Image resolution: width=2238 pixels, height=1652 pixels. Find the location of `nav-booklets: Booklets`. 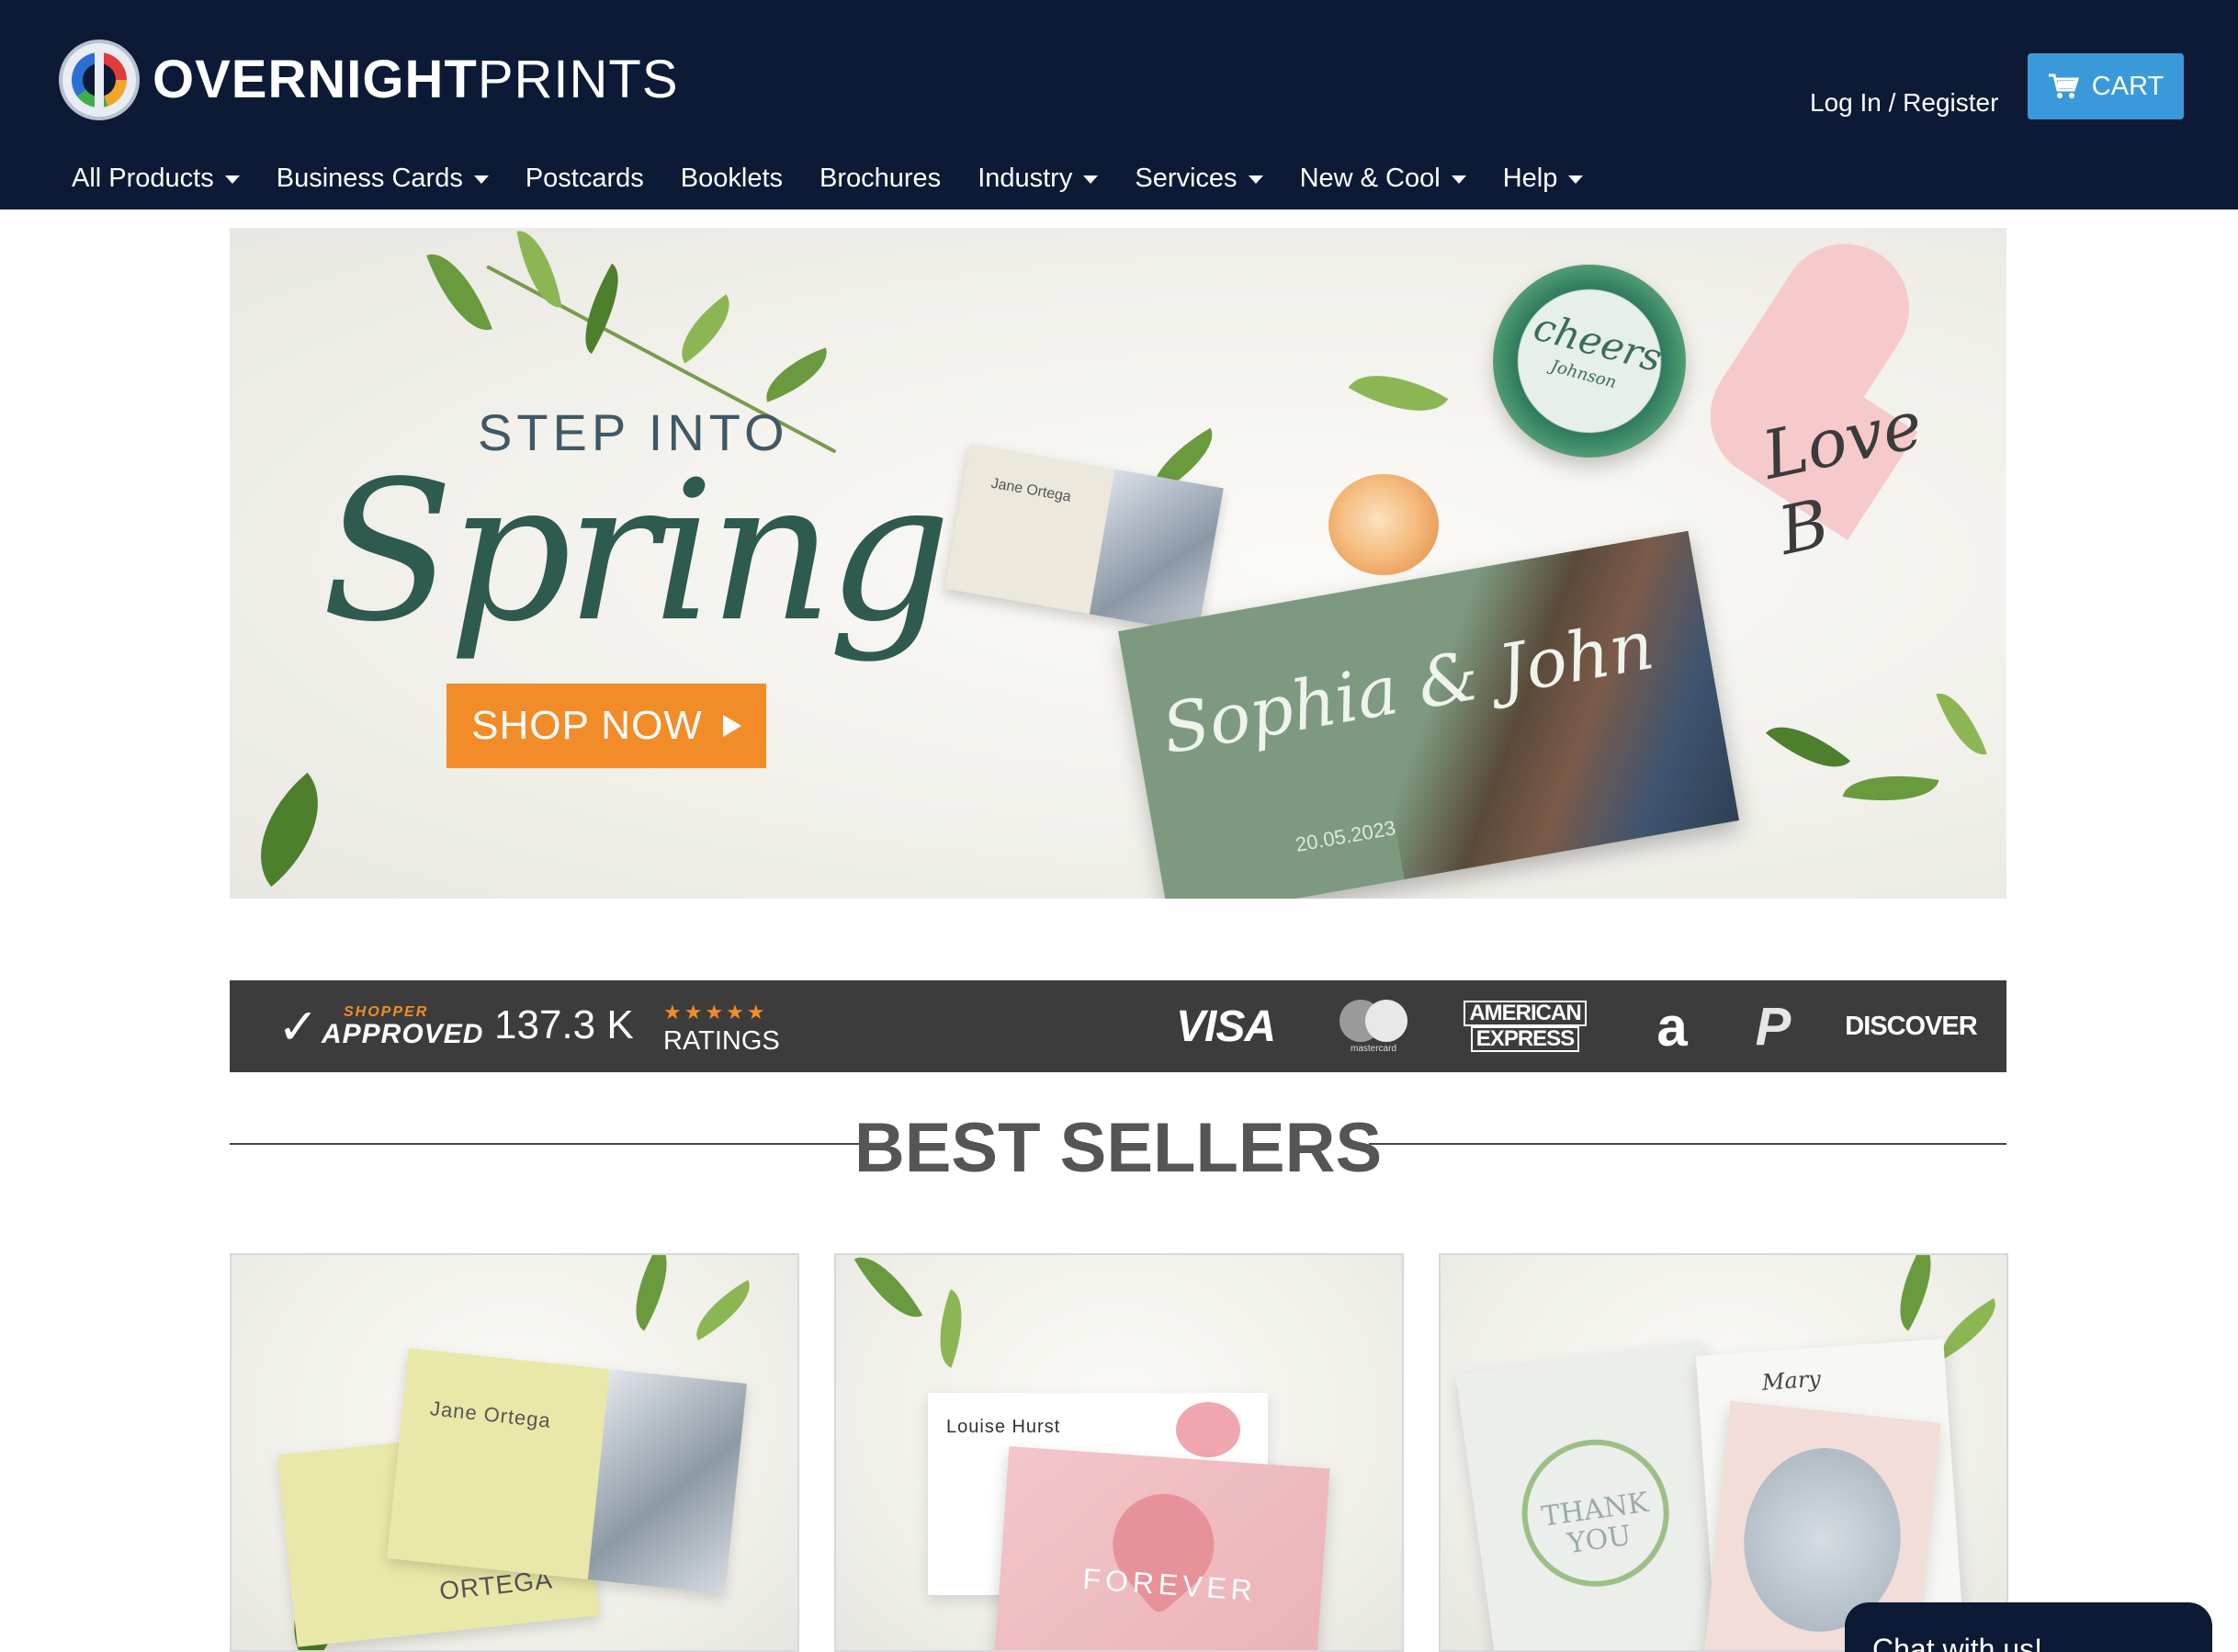

nav-booklets: Booklets is located at coordinates (732, 179).